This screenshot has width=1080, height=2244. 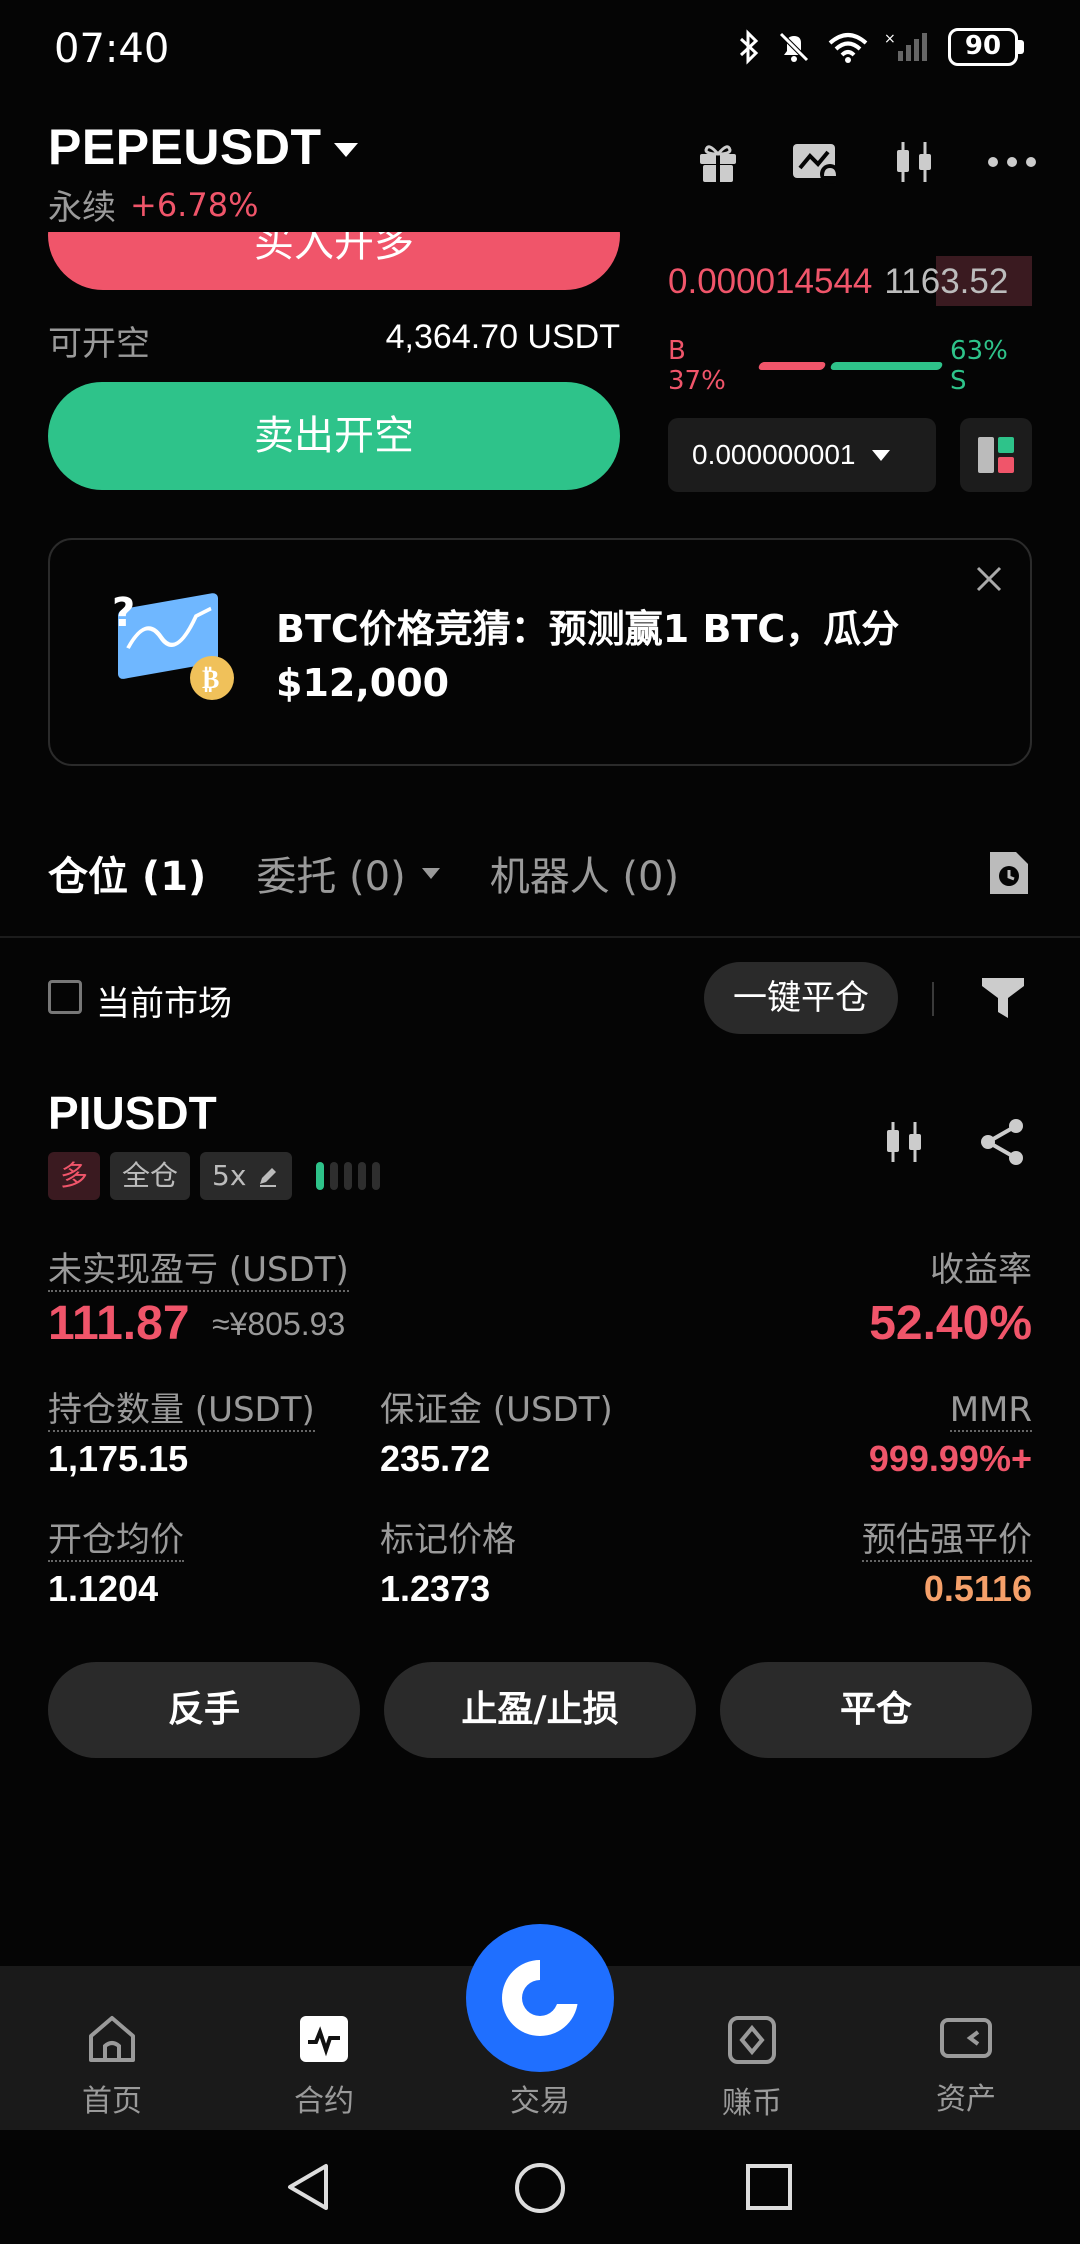 I want to click on battery-tip, so click(x=1021, y=47).